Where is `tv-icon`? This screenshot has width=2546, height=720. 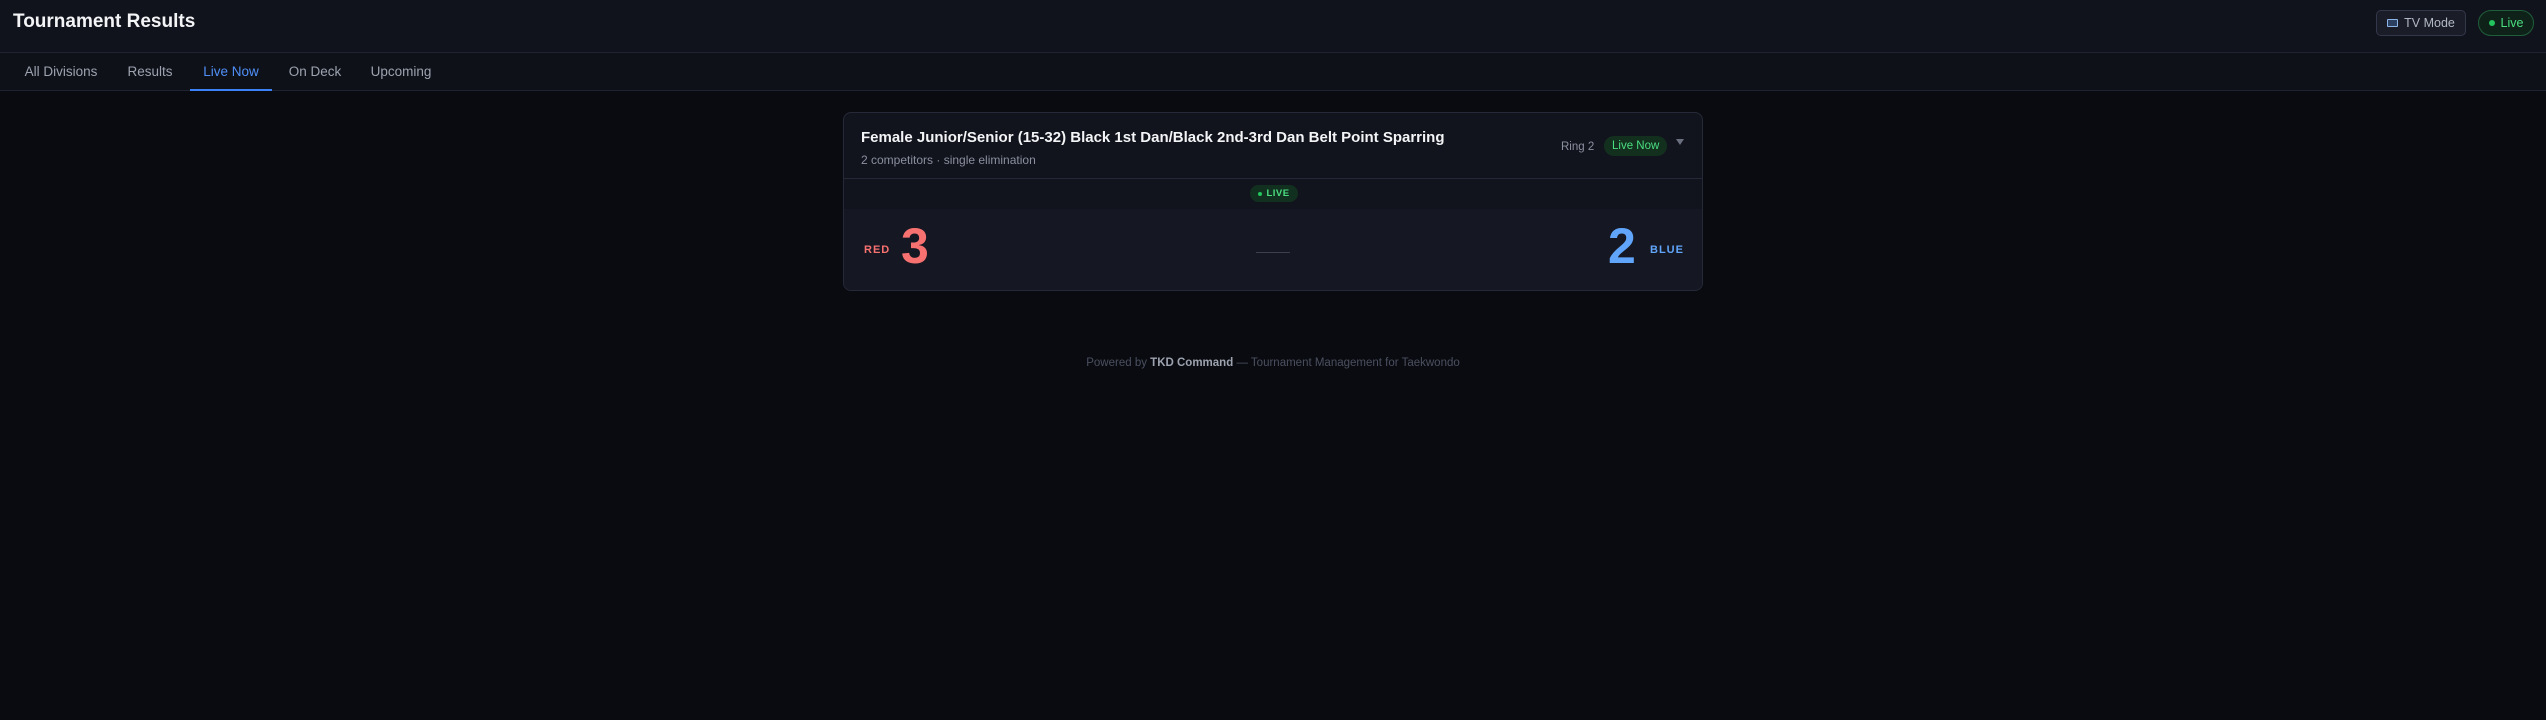 tv-icon is located at coordinates (2393, 23).